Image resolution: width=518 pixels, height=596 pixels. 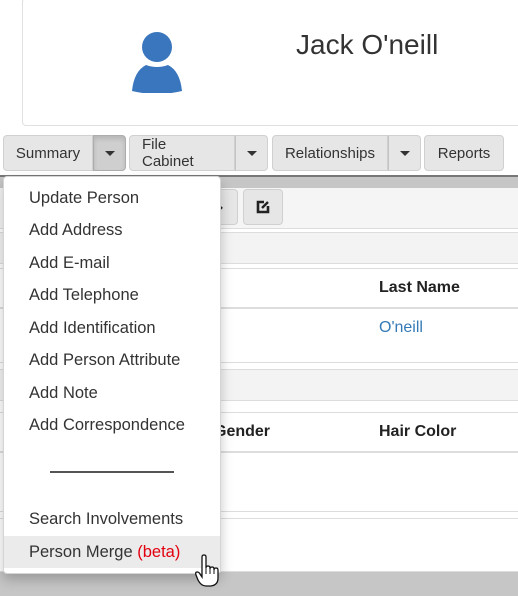 I want to click on summary-dropdown-toggle, so click(x=109, y=153).